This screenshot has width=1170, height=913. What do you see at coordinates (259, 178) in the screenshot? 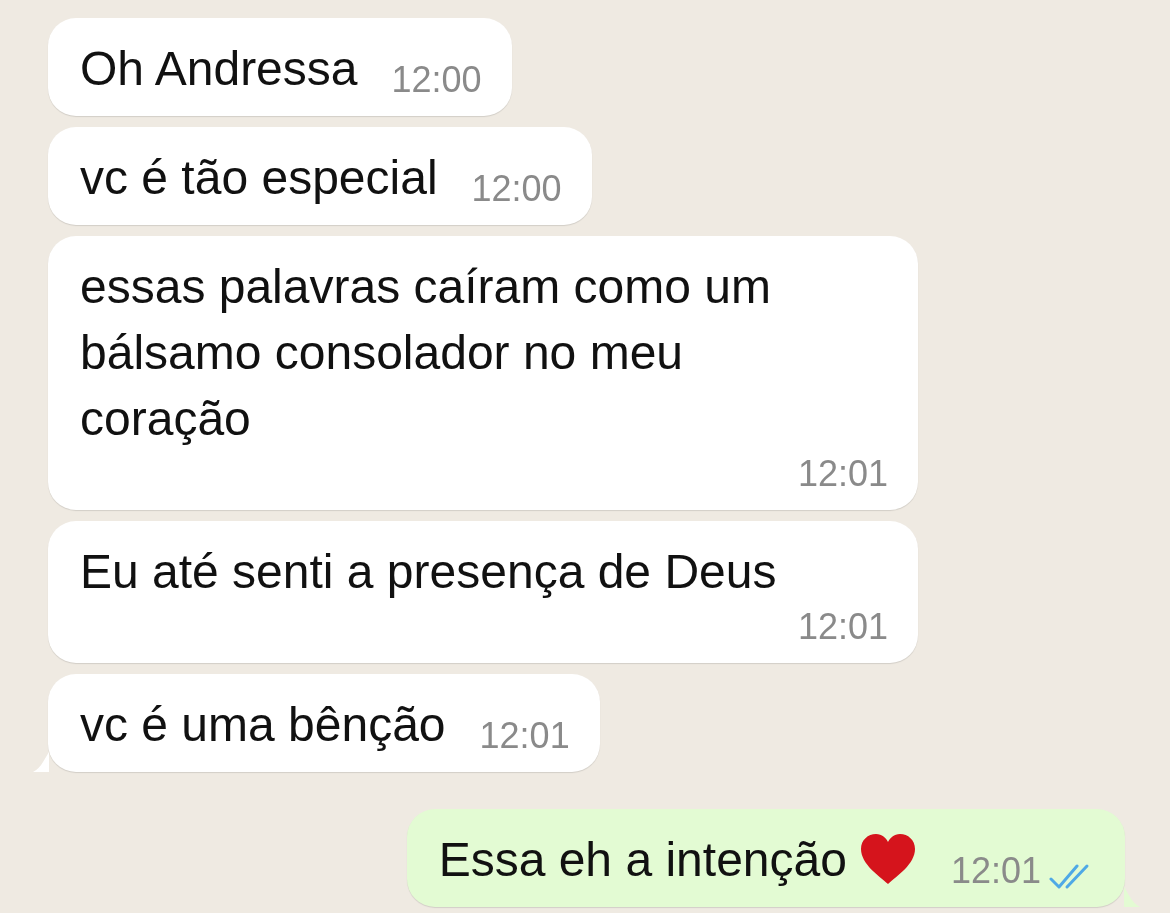
I see `message-text: vc é tão especial` at bounding box center [259, 178].